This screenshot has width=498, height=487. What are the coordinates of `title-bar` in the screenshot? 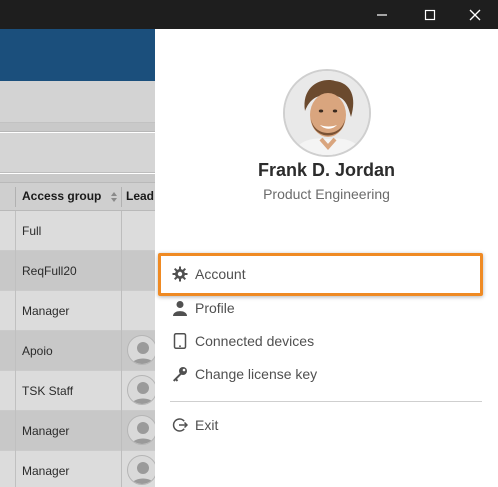 It's located at (249, 14).